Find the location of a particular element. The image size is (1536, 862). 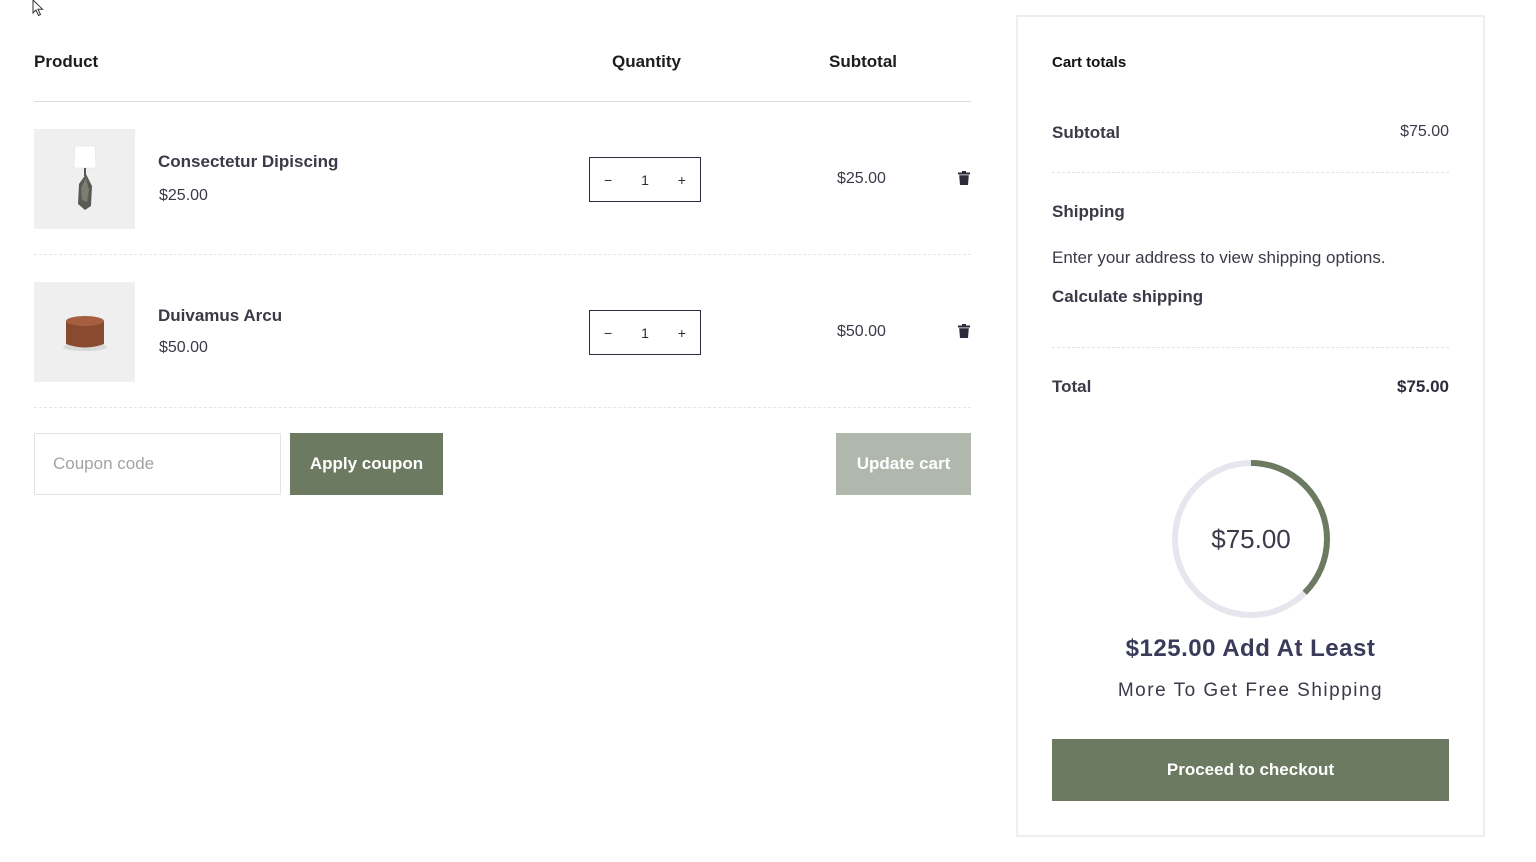

product-price: $25.00 is located at coordinates (183, 195).